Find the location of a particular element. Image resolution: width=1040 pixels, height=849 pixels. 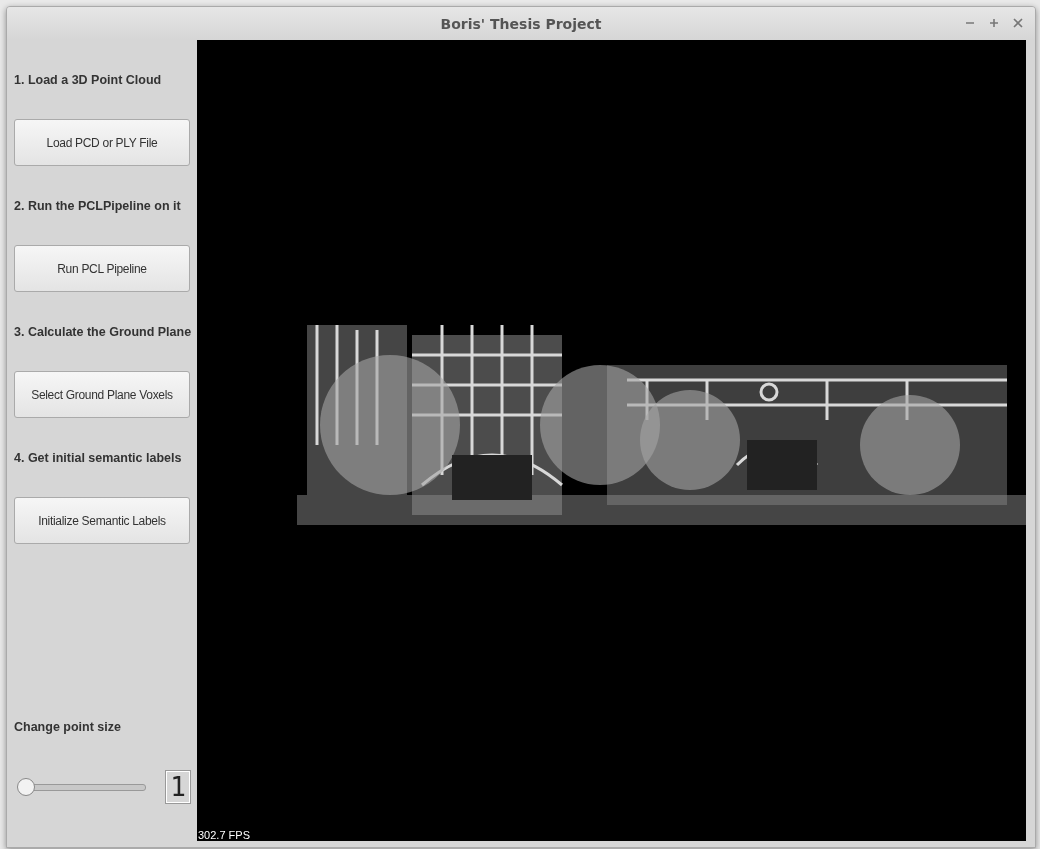

lcd-number-display: 1 is located at coordinates (178, 787).